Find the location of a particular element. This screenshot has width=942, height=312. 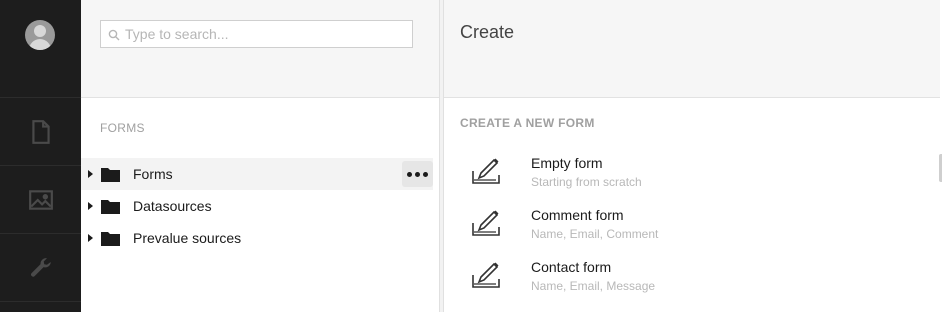

content-icon is located at coordinates (40, 131).